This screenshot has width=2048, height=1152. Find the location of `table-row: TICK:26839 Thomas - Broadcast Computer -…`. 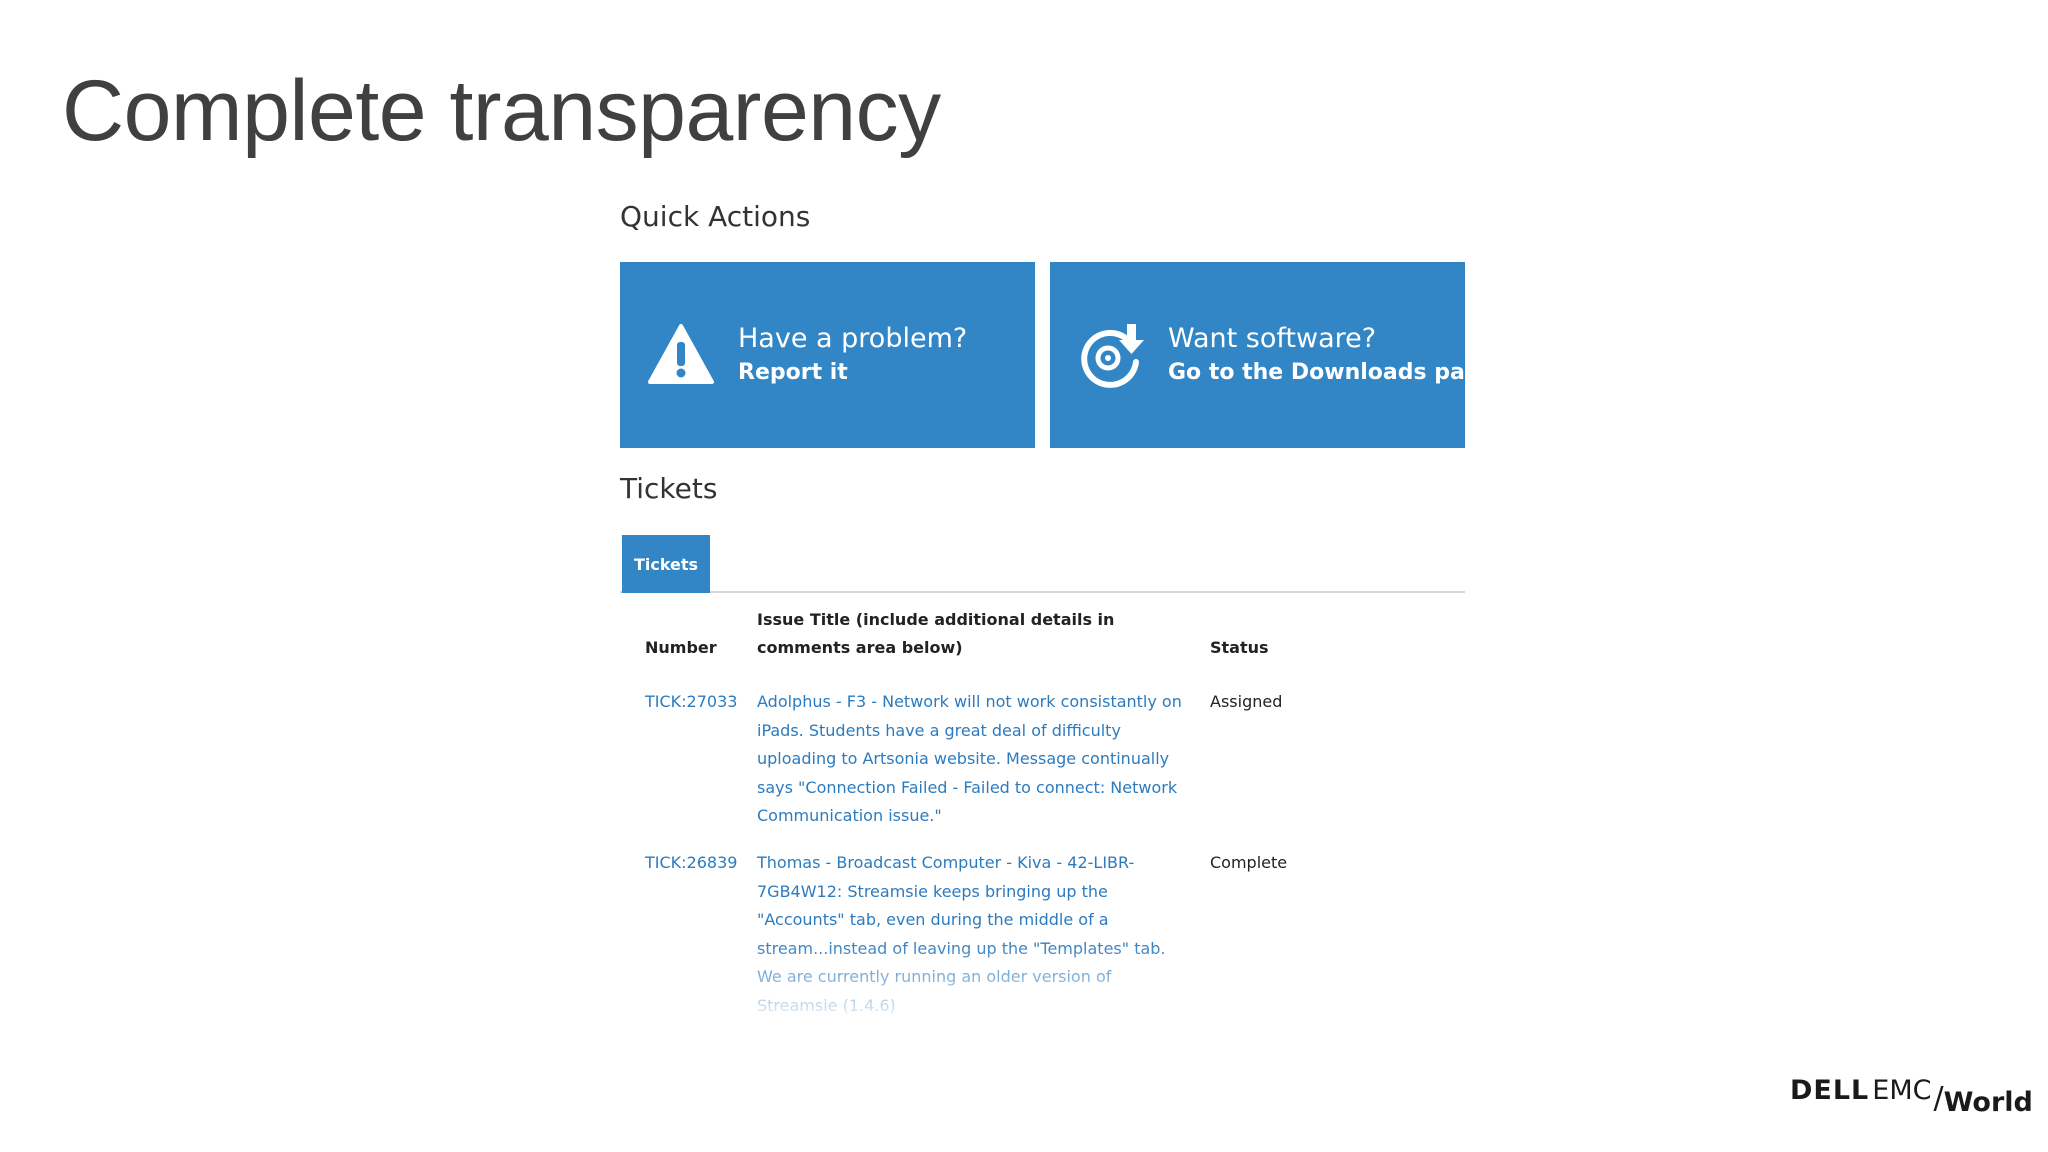

table-row: TICK:26839 Thomas - Broadcast Computer -… is located at coordinates (1042, 934).